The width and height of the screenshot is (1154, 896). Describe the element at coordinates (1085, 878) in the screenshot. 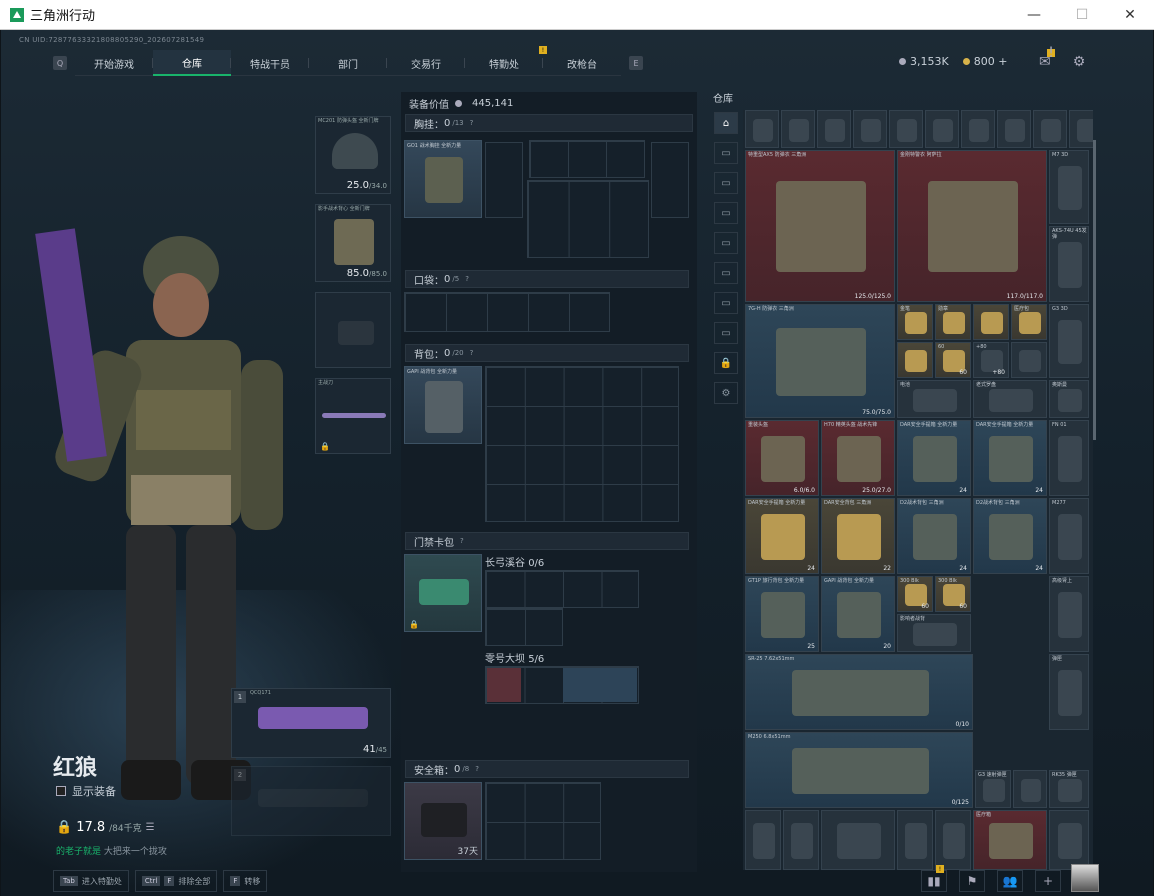

I see `avatar` at that location.